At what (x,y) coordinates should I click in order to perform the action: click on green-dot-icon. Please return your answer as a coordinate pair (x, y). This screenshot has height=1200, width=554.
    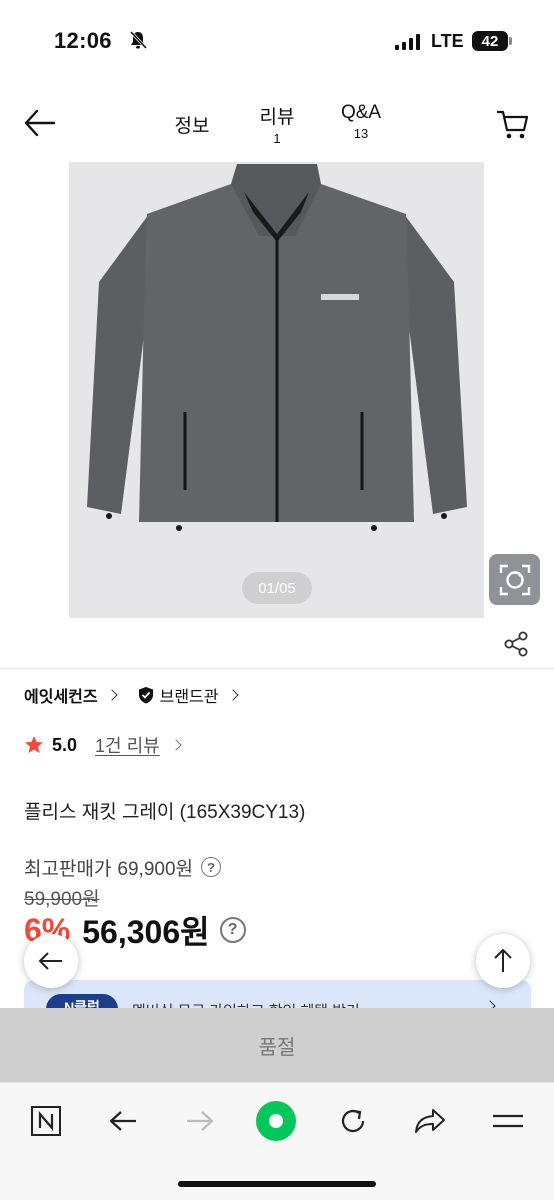
    Looking at the image, I should click on (276, 1121).